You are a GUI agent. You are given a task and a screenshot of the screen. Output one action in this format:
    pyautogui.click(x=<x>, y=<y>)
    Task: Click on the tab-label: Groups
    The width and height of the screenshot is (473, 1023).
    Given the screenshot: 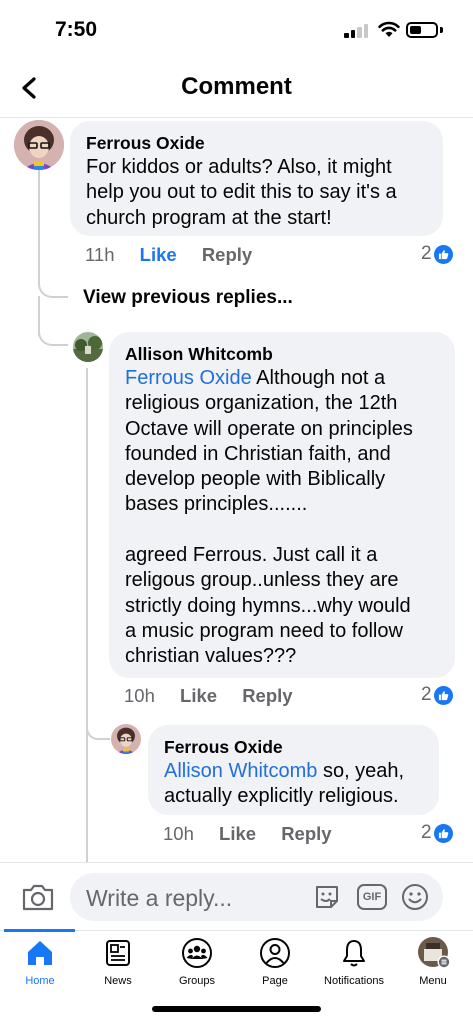 What is the action you would take?
    pyautogui.click(x=197, y=981)
    